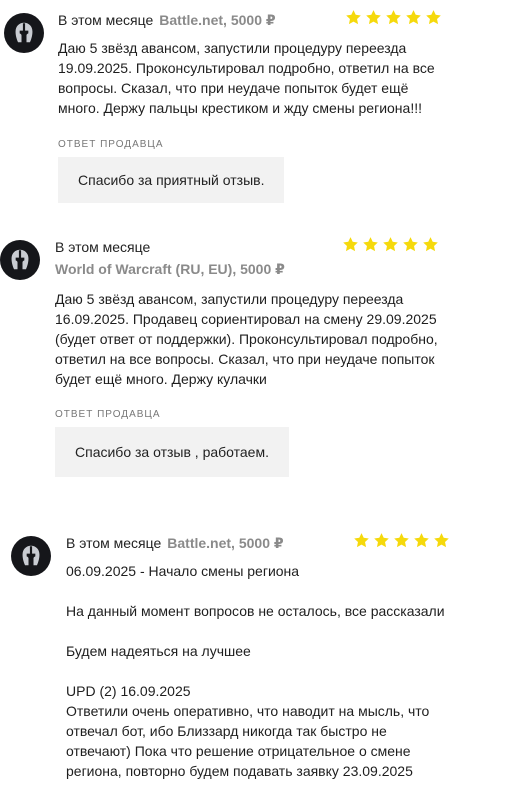 Image resolution: width=508 pixels, height=800 pixels. Describe the element at coordinates (172, 452) in the screenshot. I see `seller-reply: Спасибо за отзыв , работаем.` at that location.